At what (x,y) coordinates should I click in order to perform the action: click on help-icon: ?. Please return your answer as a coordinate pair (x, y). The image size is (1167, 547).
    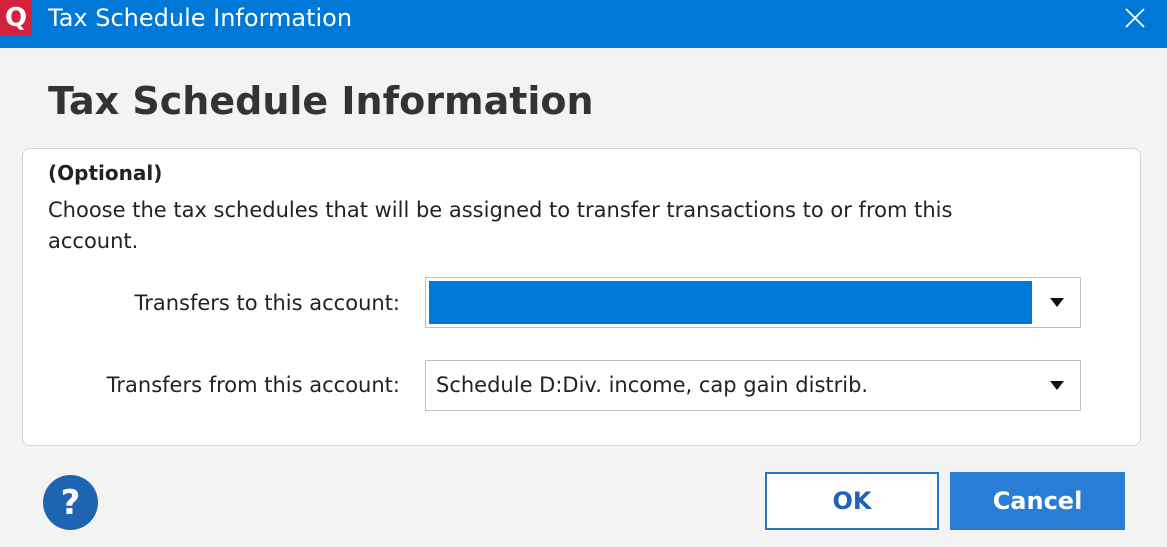
    Looking at the image, I should click on (70, 502).